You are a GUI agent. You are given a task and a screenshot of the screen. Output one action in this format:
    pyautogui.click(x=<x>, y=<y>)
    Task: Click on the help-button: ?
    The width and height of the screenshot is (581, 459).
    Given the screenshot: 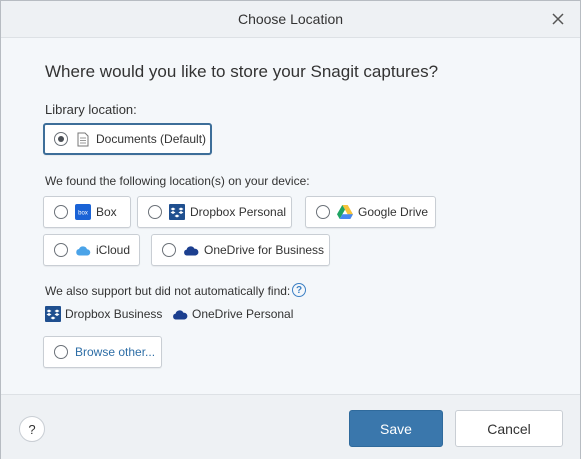 What is the action you would take?
    pyautogui.click(x=32, y=429)
    